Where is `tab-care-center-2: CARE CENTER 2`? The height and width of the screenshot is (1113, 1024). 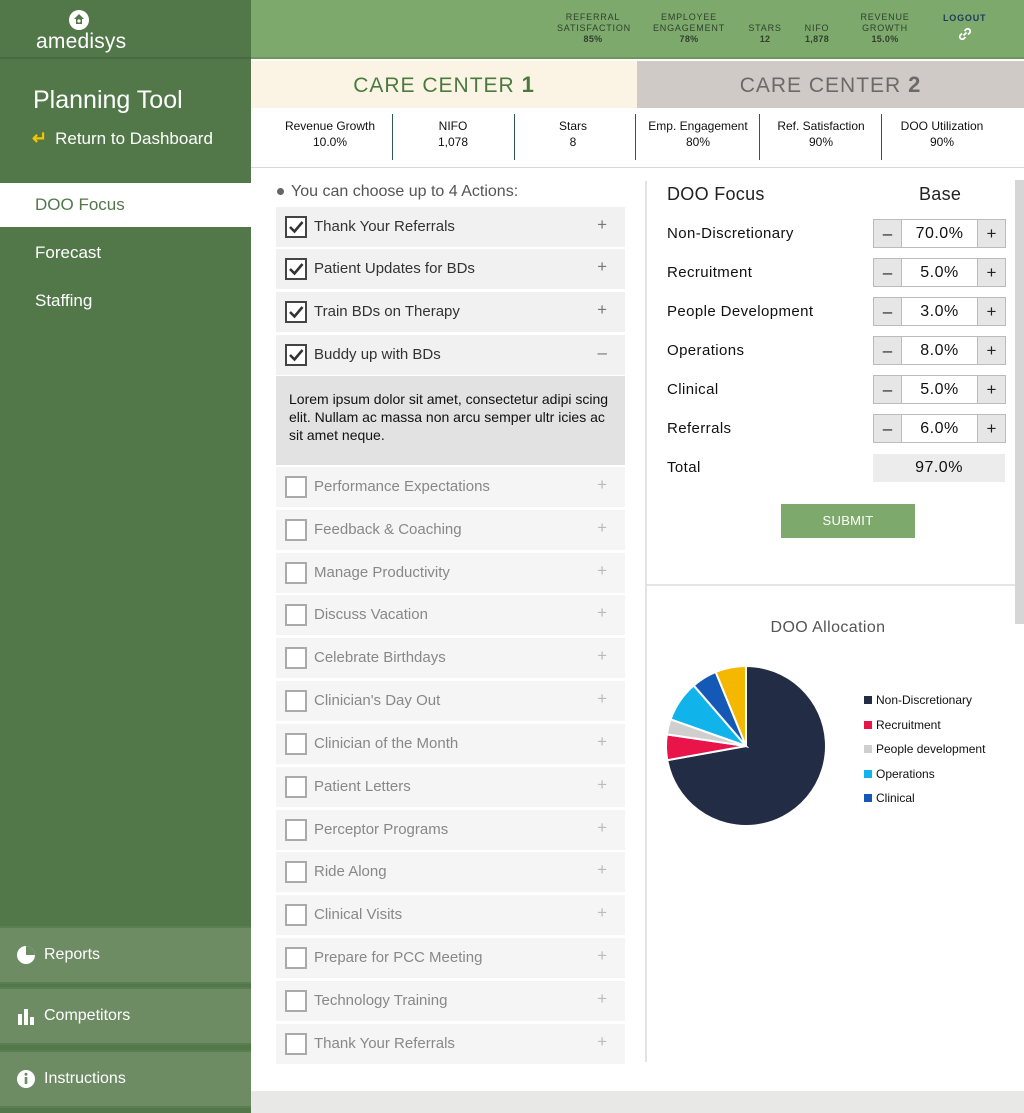
tab-care-center-2: CARE CENTER 2 is located at coordinates (830, 84).